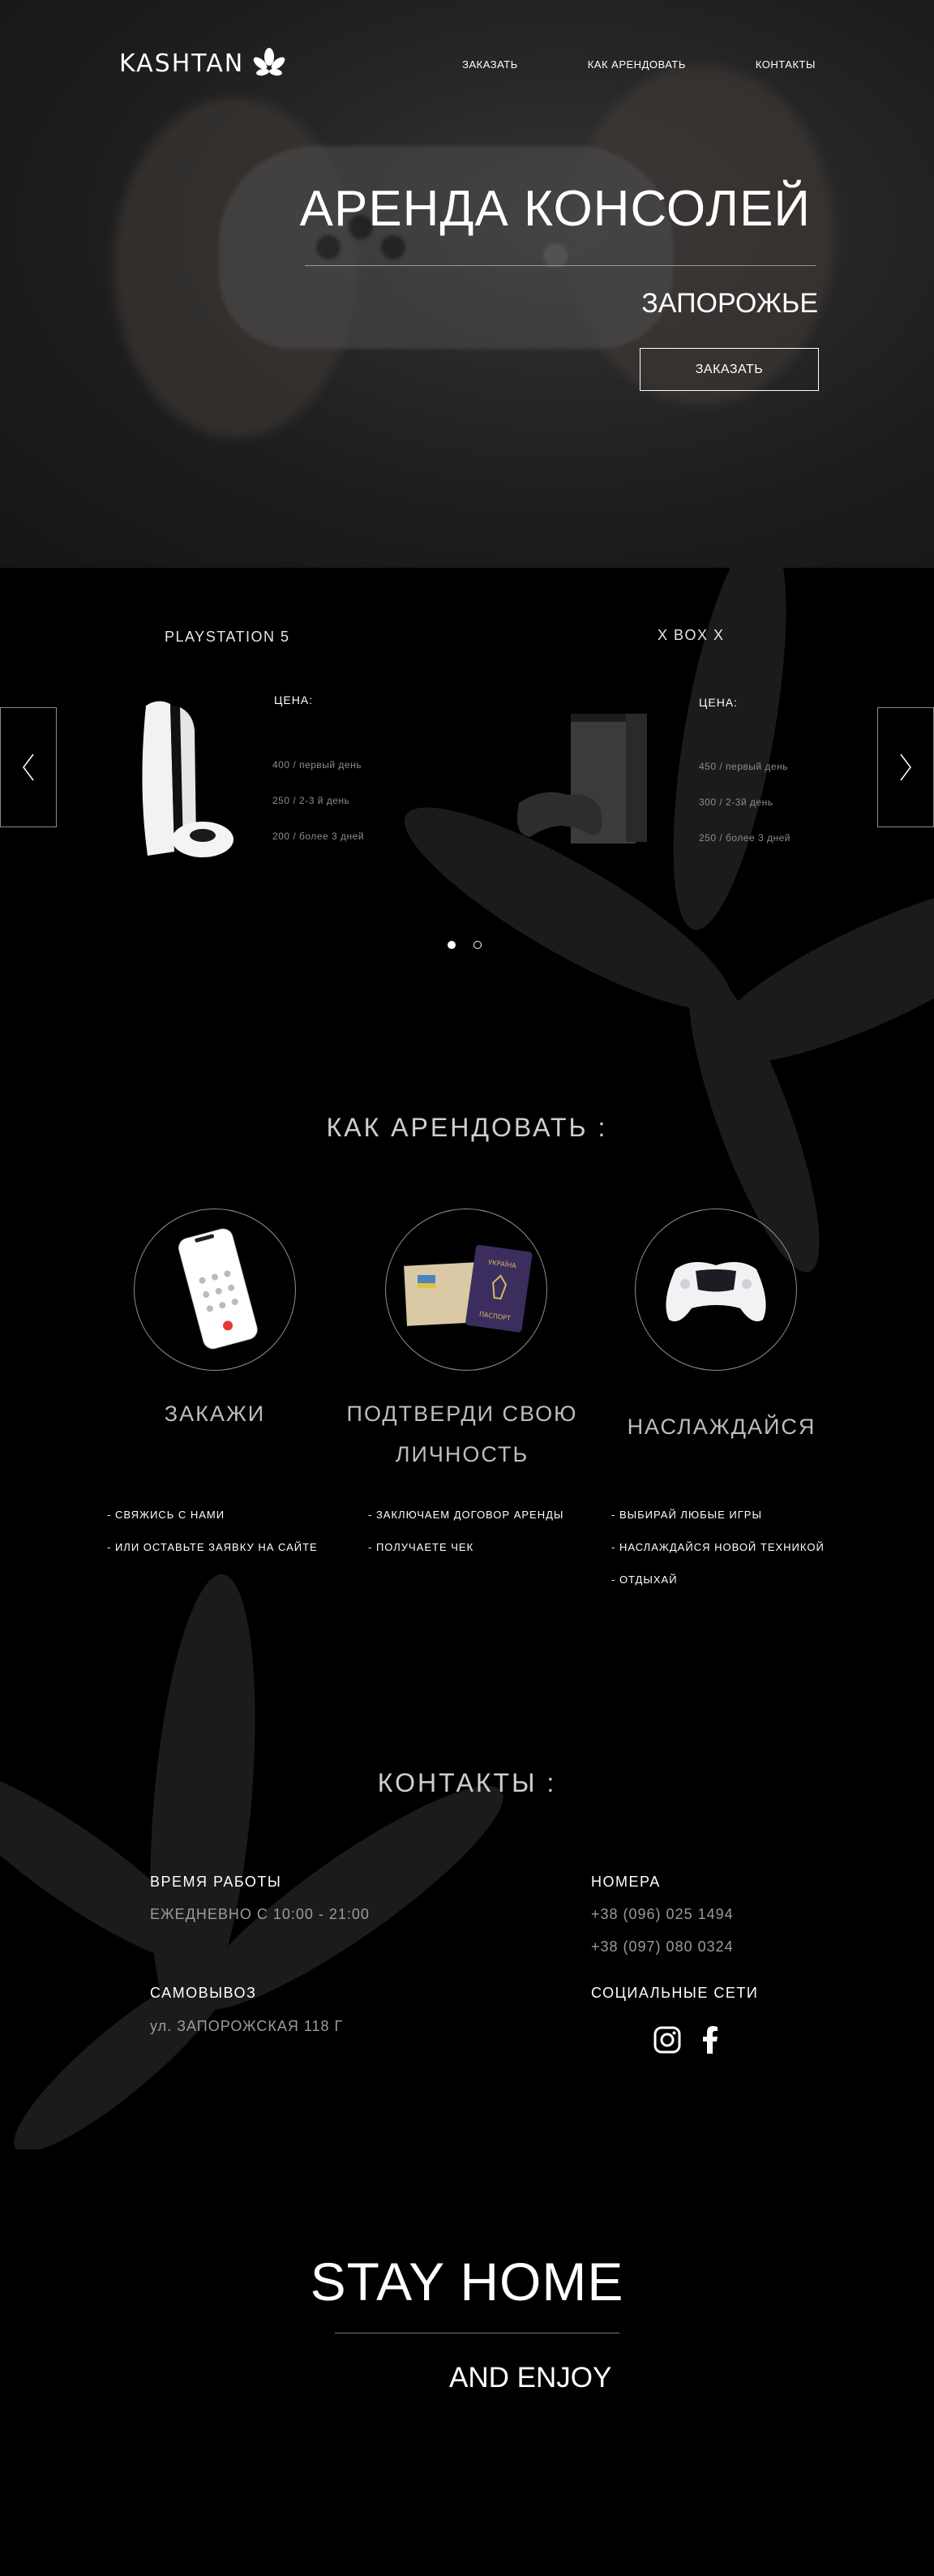 This screenshot has width=934, height=2576. What do you see at coordinates (311, 800) in the screenshot?
I see `ps5-price-2: 250 / 2-3 й день` at bounding box center [311, 800].